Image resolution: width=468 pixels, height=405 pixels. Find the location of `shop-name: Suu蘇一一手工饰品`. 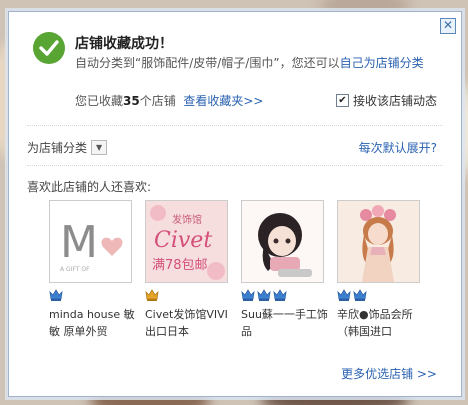

shop-name: Suu蘇一一手工饰品 is located at coordinates (285, 323).